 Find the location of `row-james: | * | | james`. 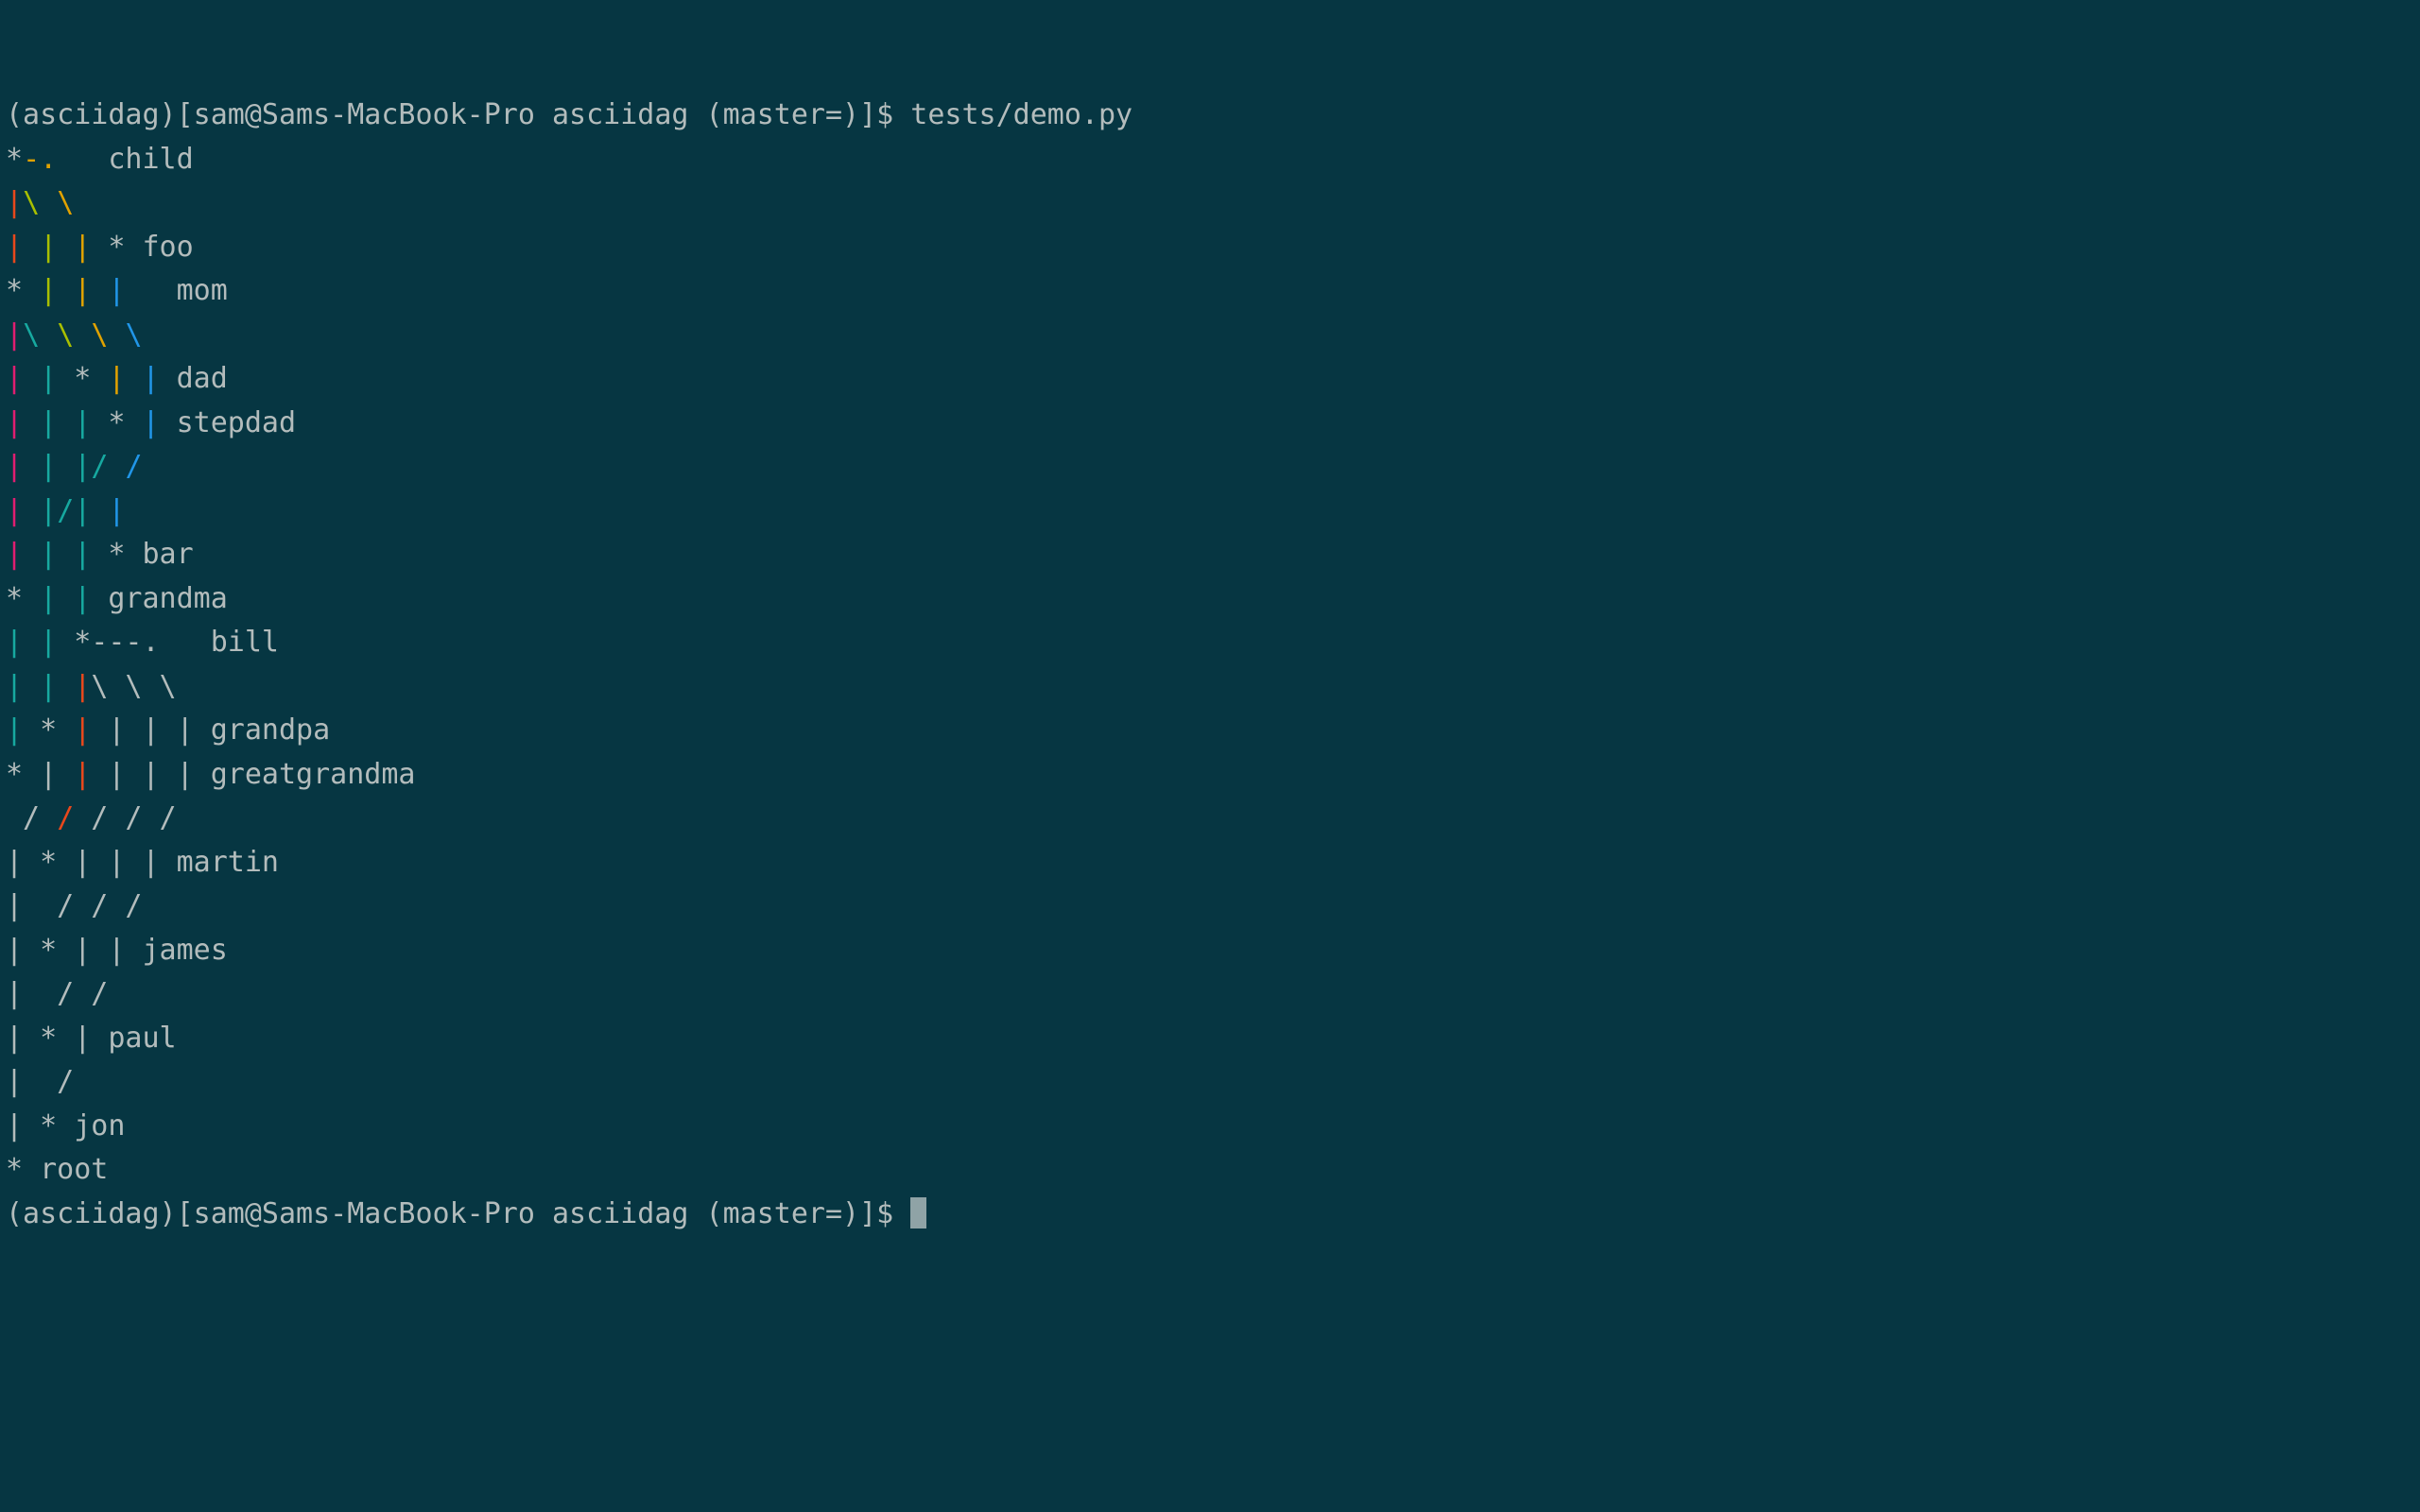

row-james: | * | | james is located at coordinates (1213, 951).